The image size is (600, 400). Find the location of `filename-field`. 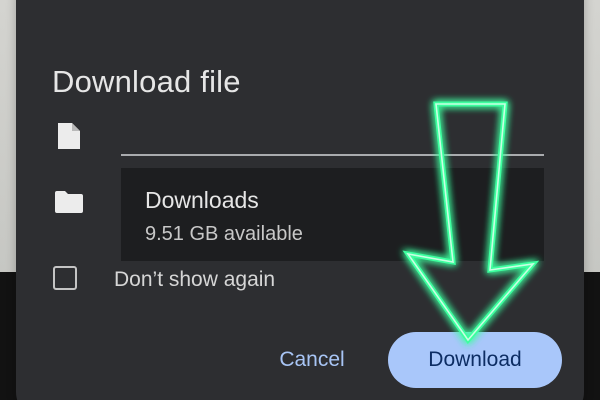

filename-field is located at coordinates (332, 134).